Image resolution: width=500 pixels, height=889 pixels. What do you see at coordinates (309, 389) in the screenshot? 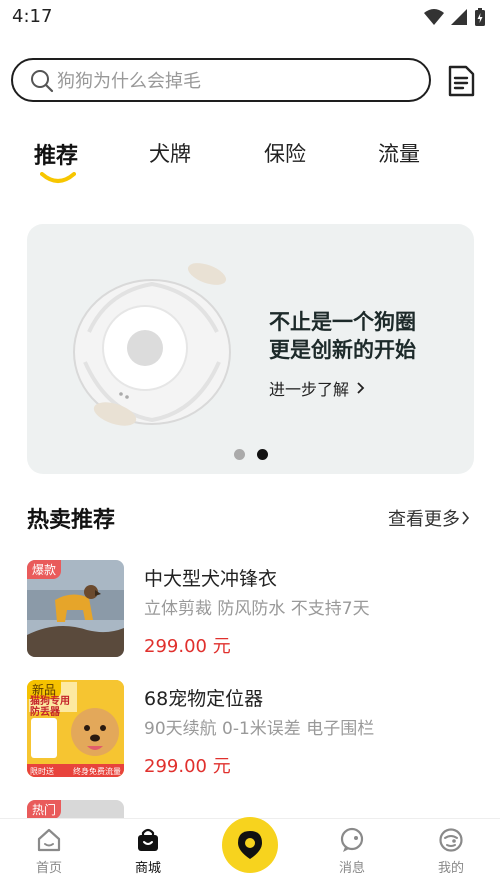
I see `banner-link-label: 进一步了解` at bounding box center [309, 389].